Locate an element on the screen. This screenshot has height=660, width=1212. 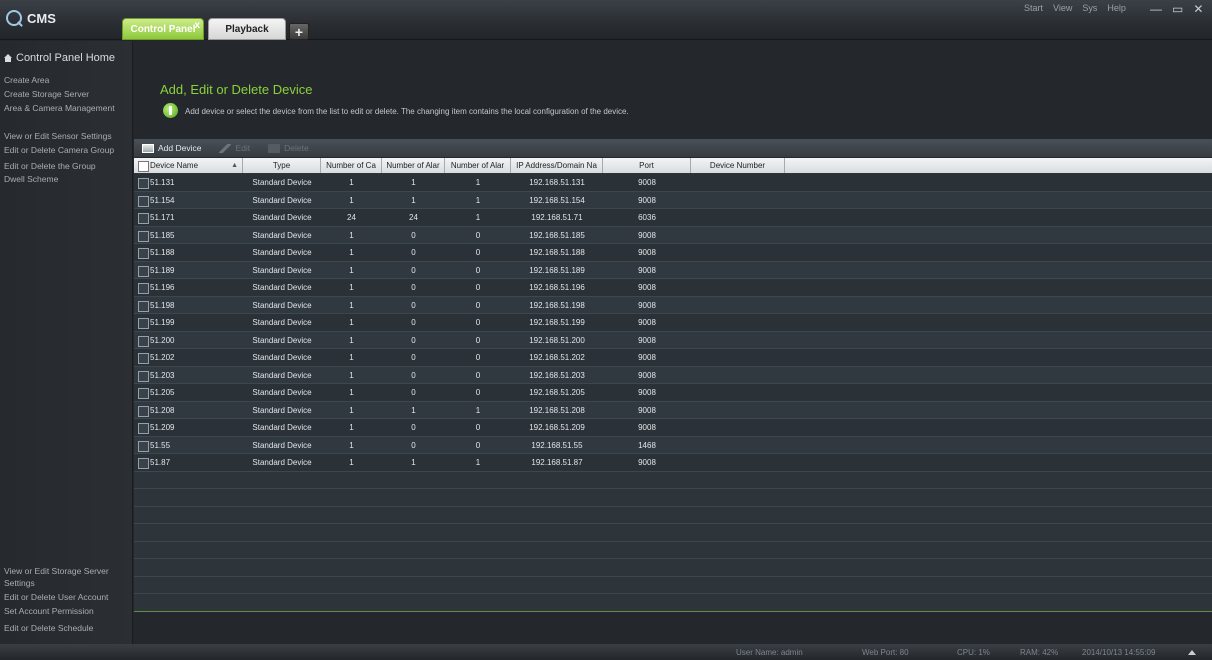
close-icon: ✕ is located at coordinates (1198, 9).